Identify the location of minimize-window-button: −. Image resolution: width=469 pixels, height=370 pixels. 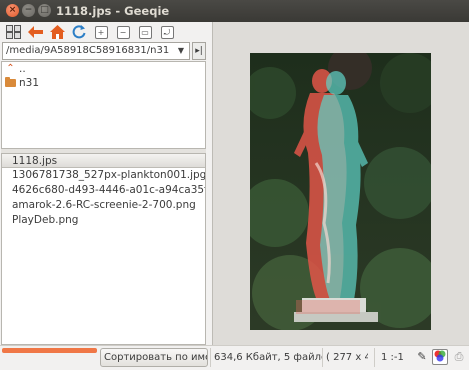
(28, 10).